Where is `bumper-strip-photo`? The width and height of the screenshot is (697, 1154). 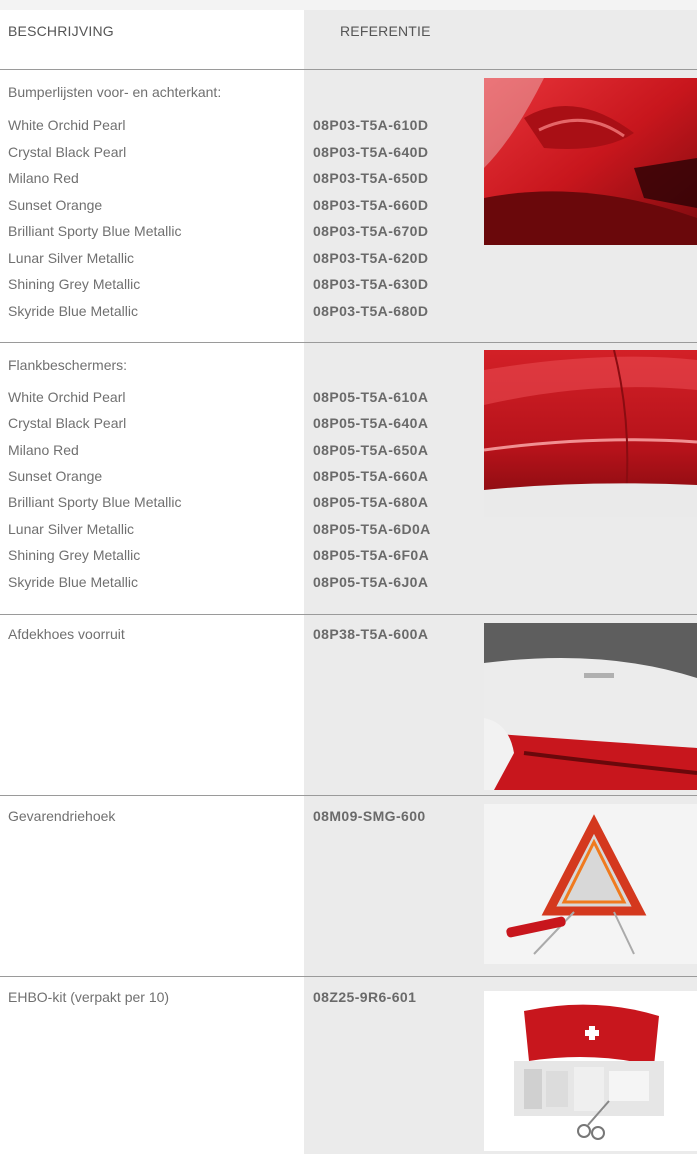 bumper-strip-photo is located at coordinates (590, 161).